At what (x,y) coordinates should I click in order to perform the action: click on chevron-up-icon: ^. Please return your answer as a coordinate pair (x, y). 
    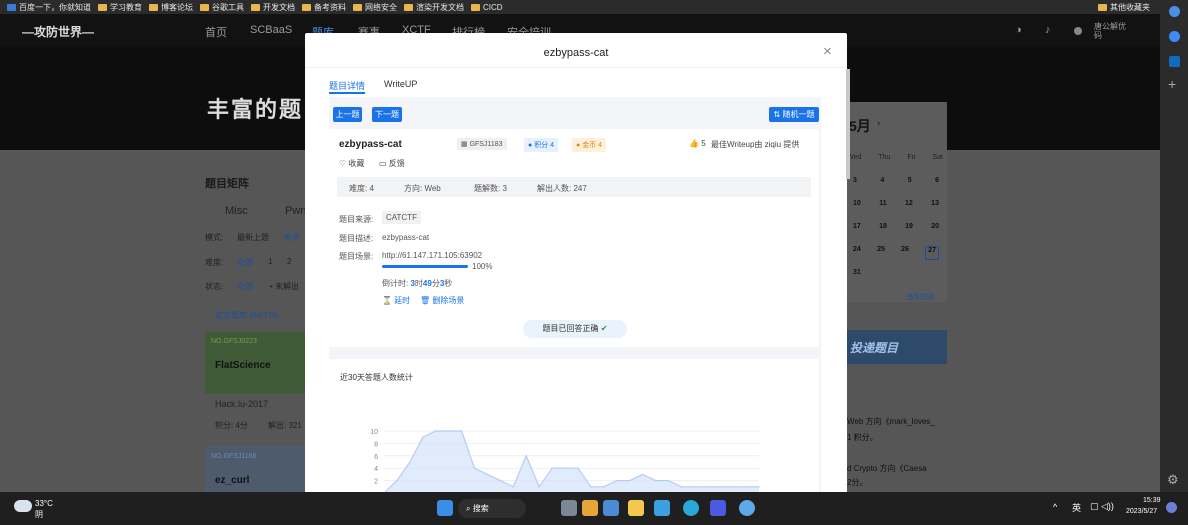
    Looking at the image, I should click on (1055, 507).